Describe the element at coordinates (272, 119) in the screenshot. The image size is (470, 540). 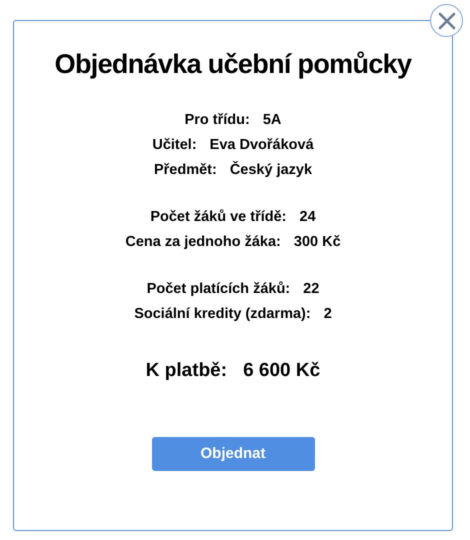
I see `field-value: 5A` at that location.